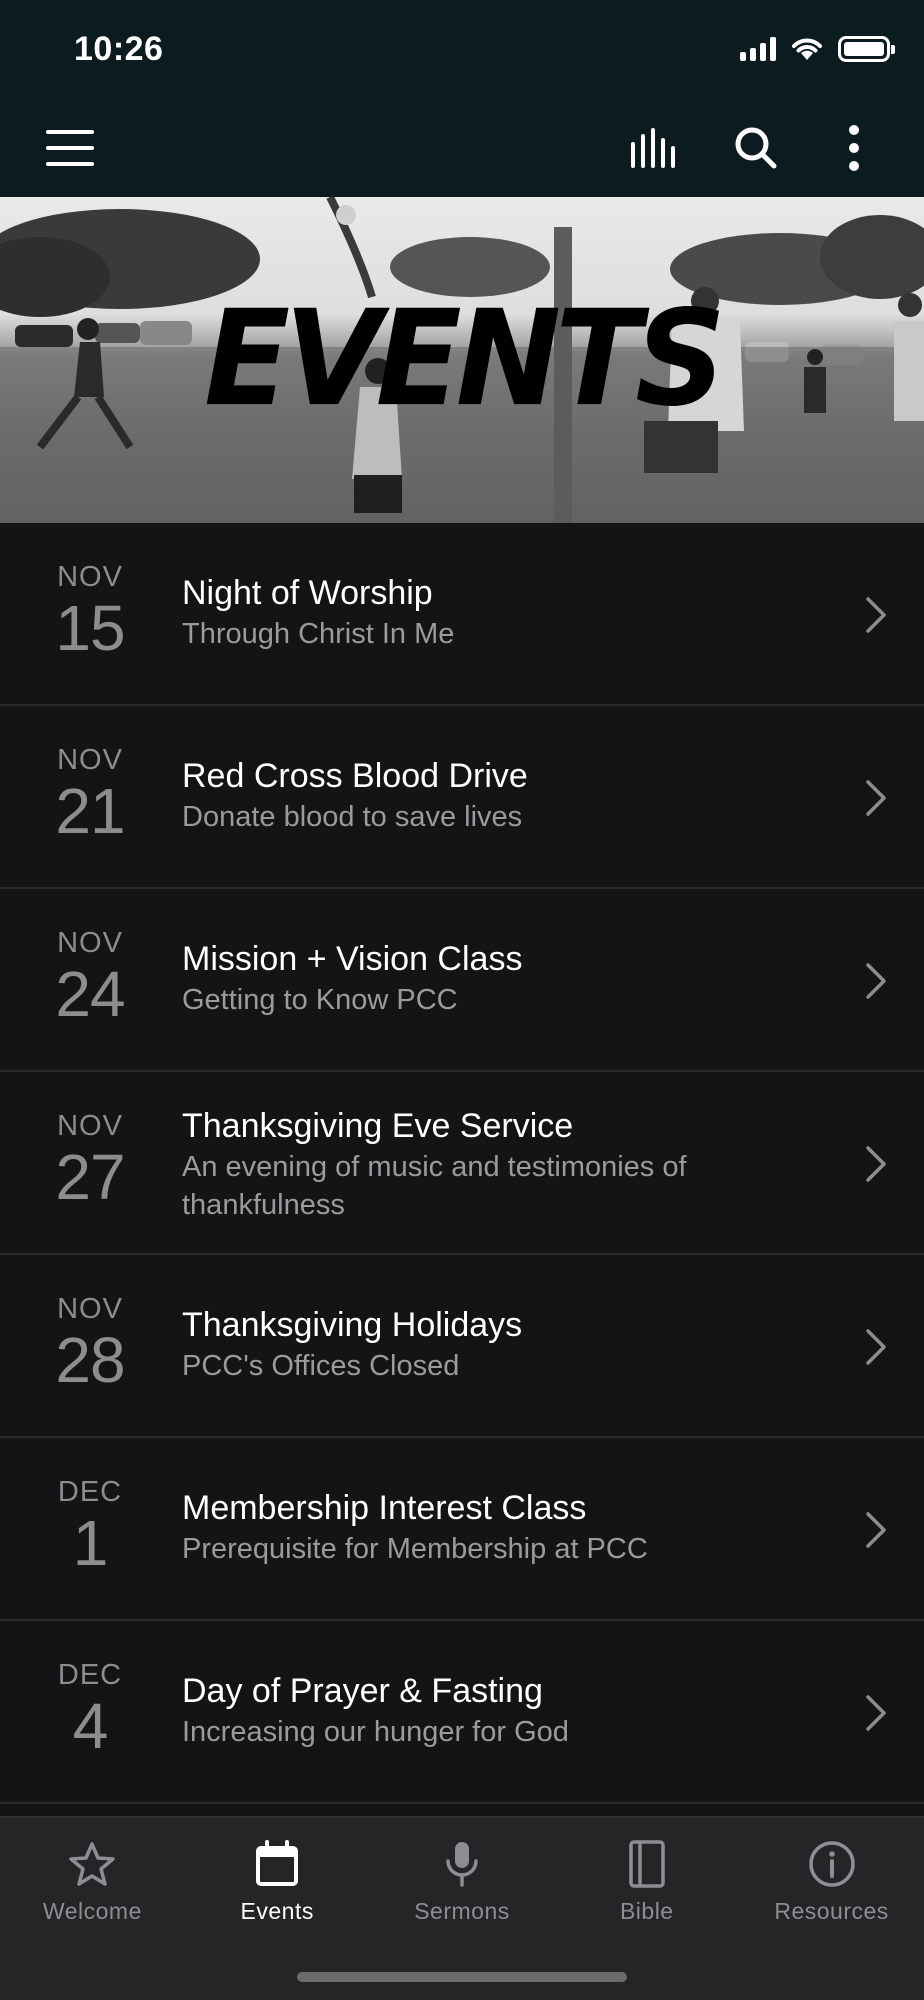  Describe the element at coordinates (92, 1864) in the screenshot. I see `star-icon` at that location.